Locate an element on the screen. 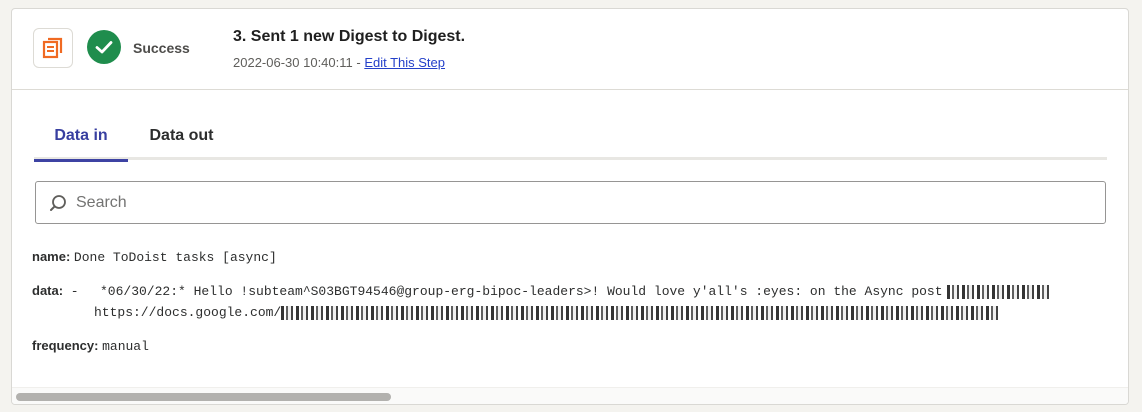 The image size is (1142, 412). tab-data-out: Data out is located at coordinates (181, 135).